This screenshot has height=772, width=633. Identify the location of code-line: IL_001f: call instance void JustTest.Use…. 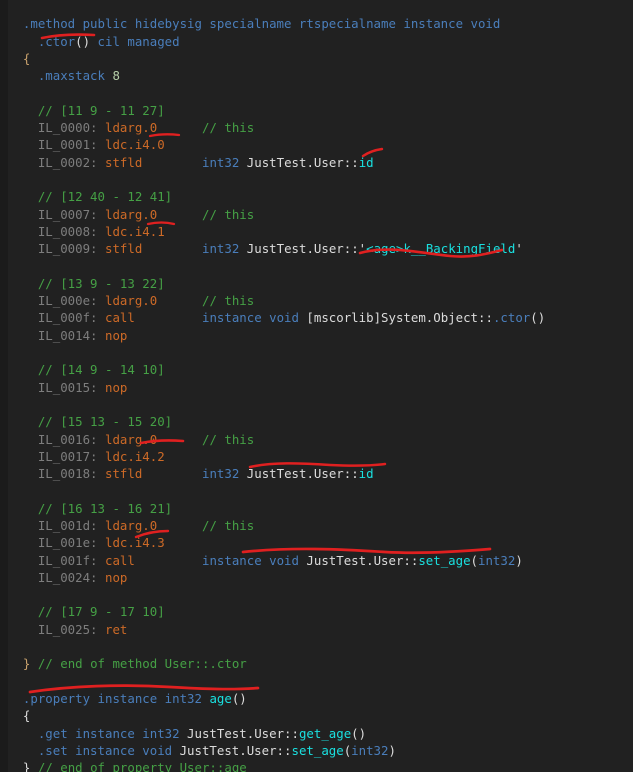
(280, 560).